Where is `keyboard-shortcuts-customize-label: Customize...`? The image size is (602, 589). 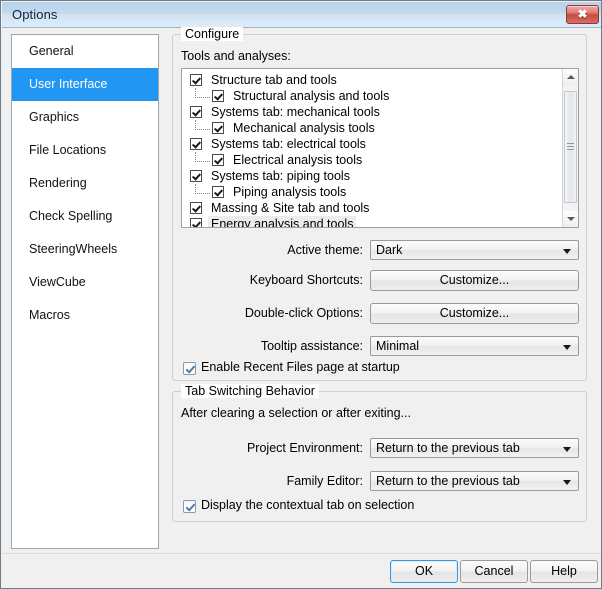 keyboard-shortcuts-customize-label: Customize... is located at coordinates (474, 280).